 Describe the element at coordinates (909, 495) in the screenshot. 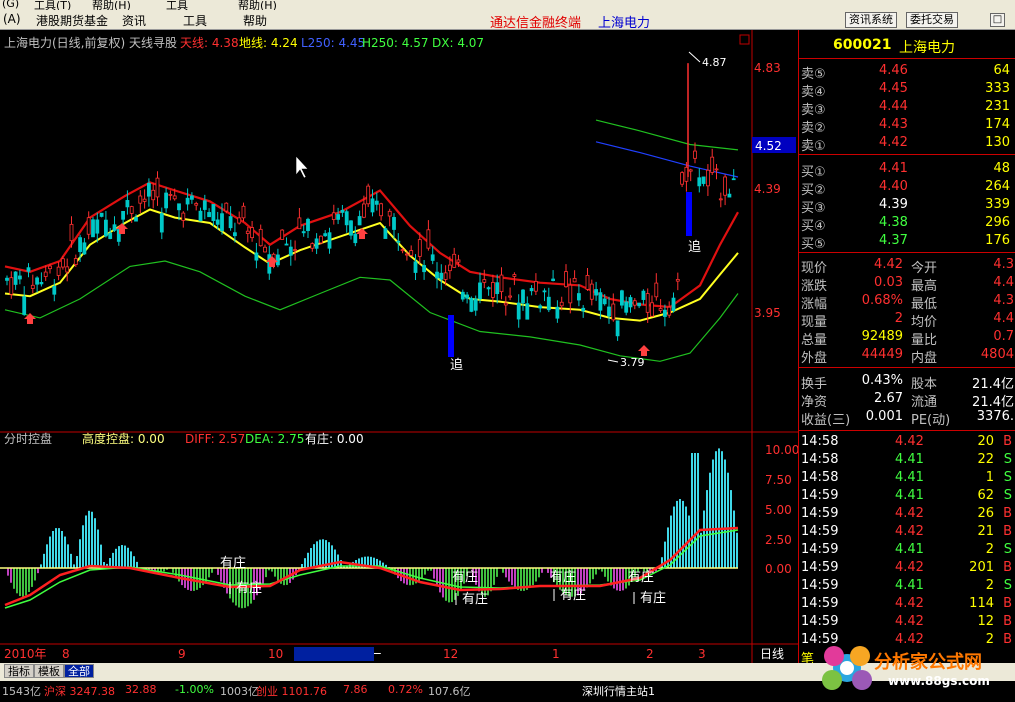

I see `tick-price: 4.41` at that location.